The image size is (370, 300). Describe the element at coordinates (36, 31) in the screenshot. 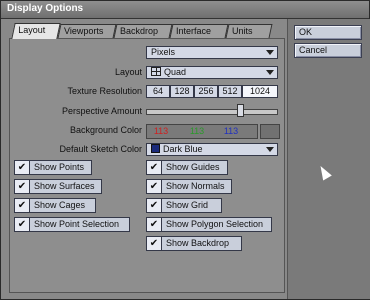

I see `tab-layout: Layout` at that location.